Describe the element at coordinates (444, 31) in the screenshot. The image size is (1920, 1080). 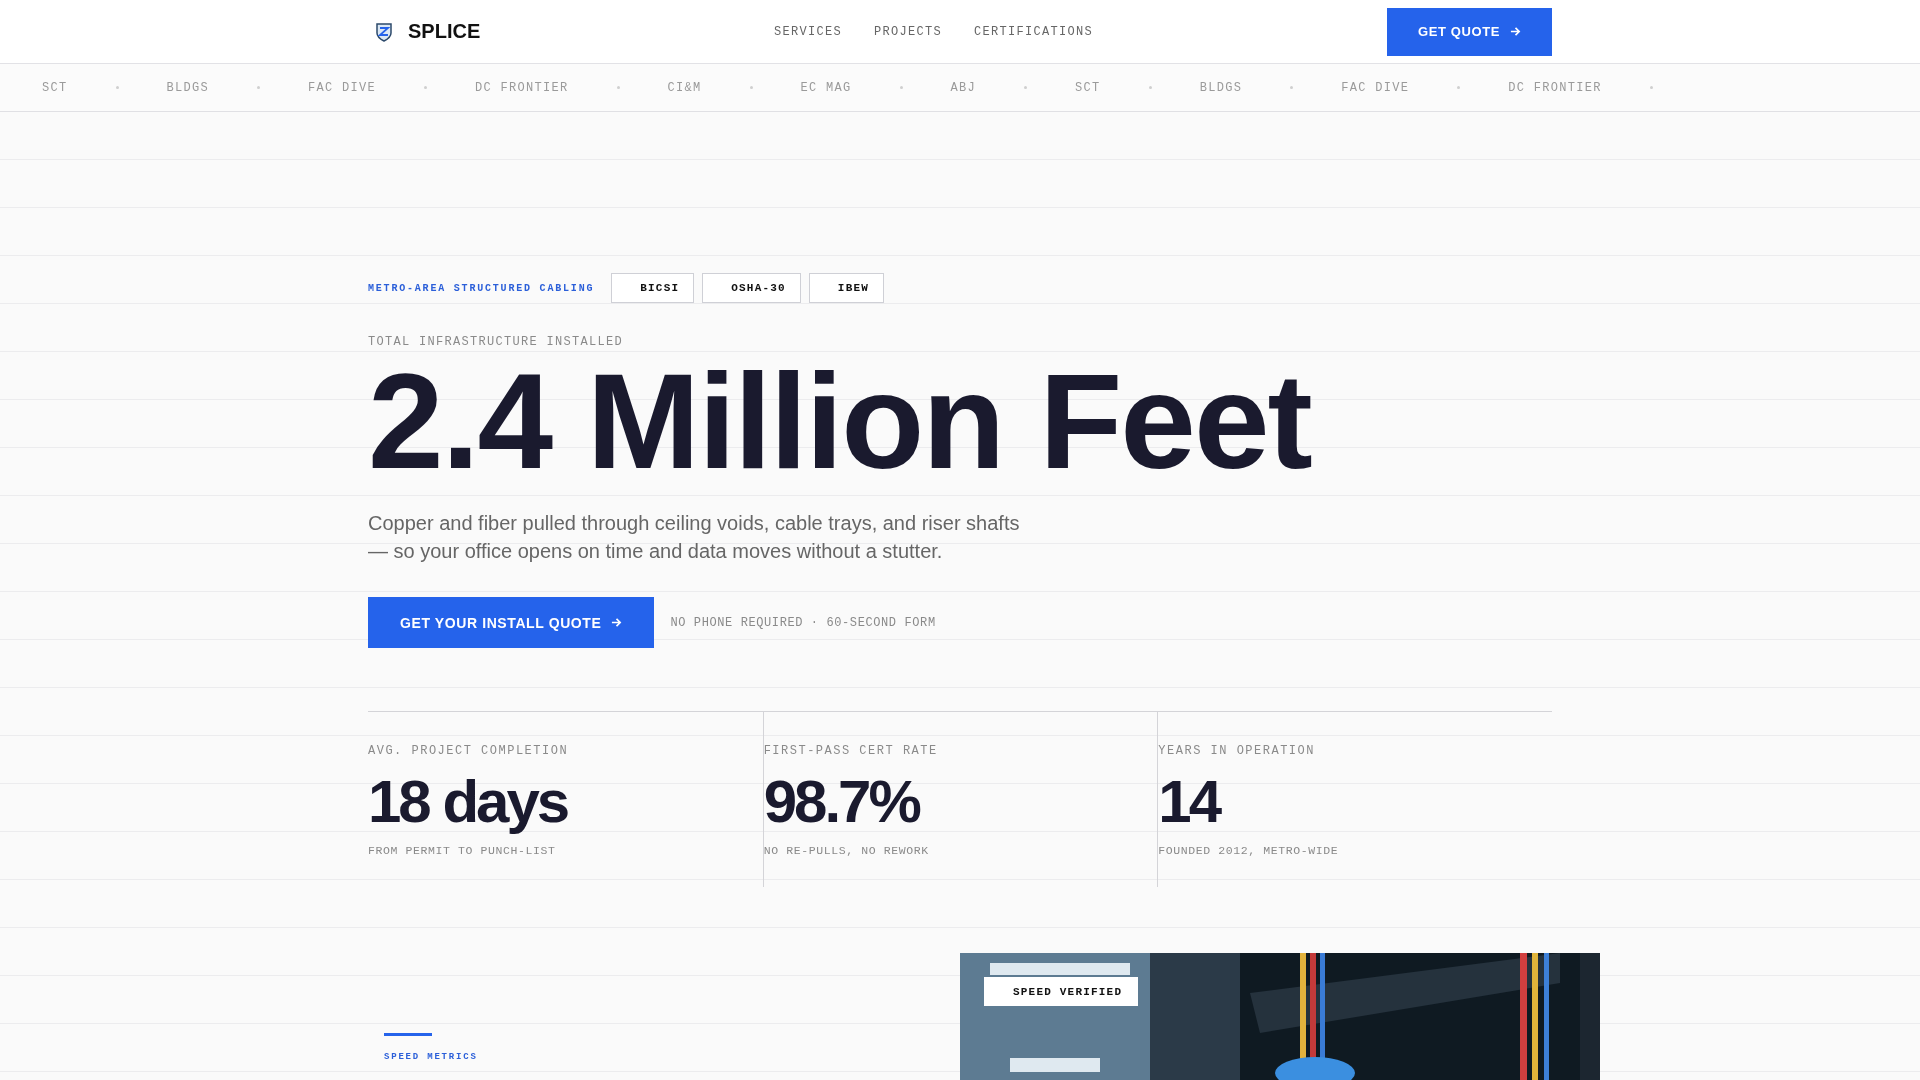
I see `brand-name: SPLICE` at that location.